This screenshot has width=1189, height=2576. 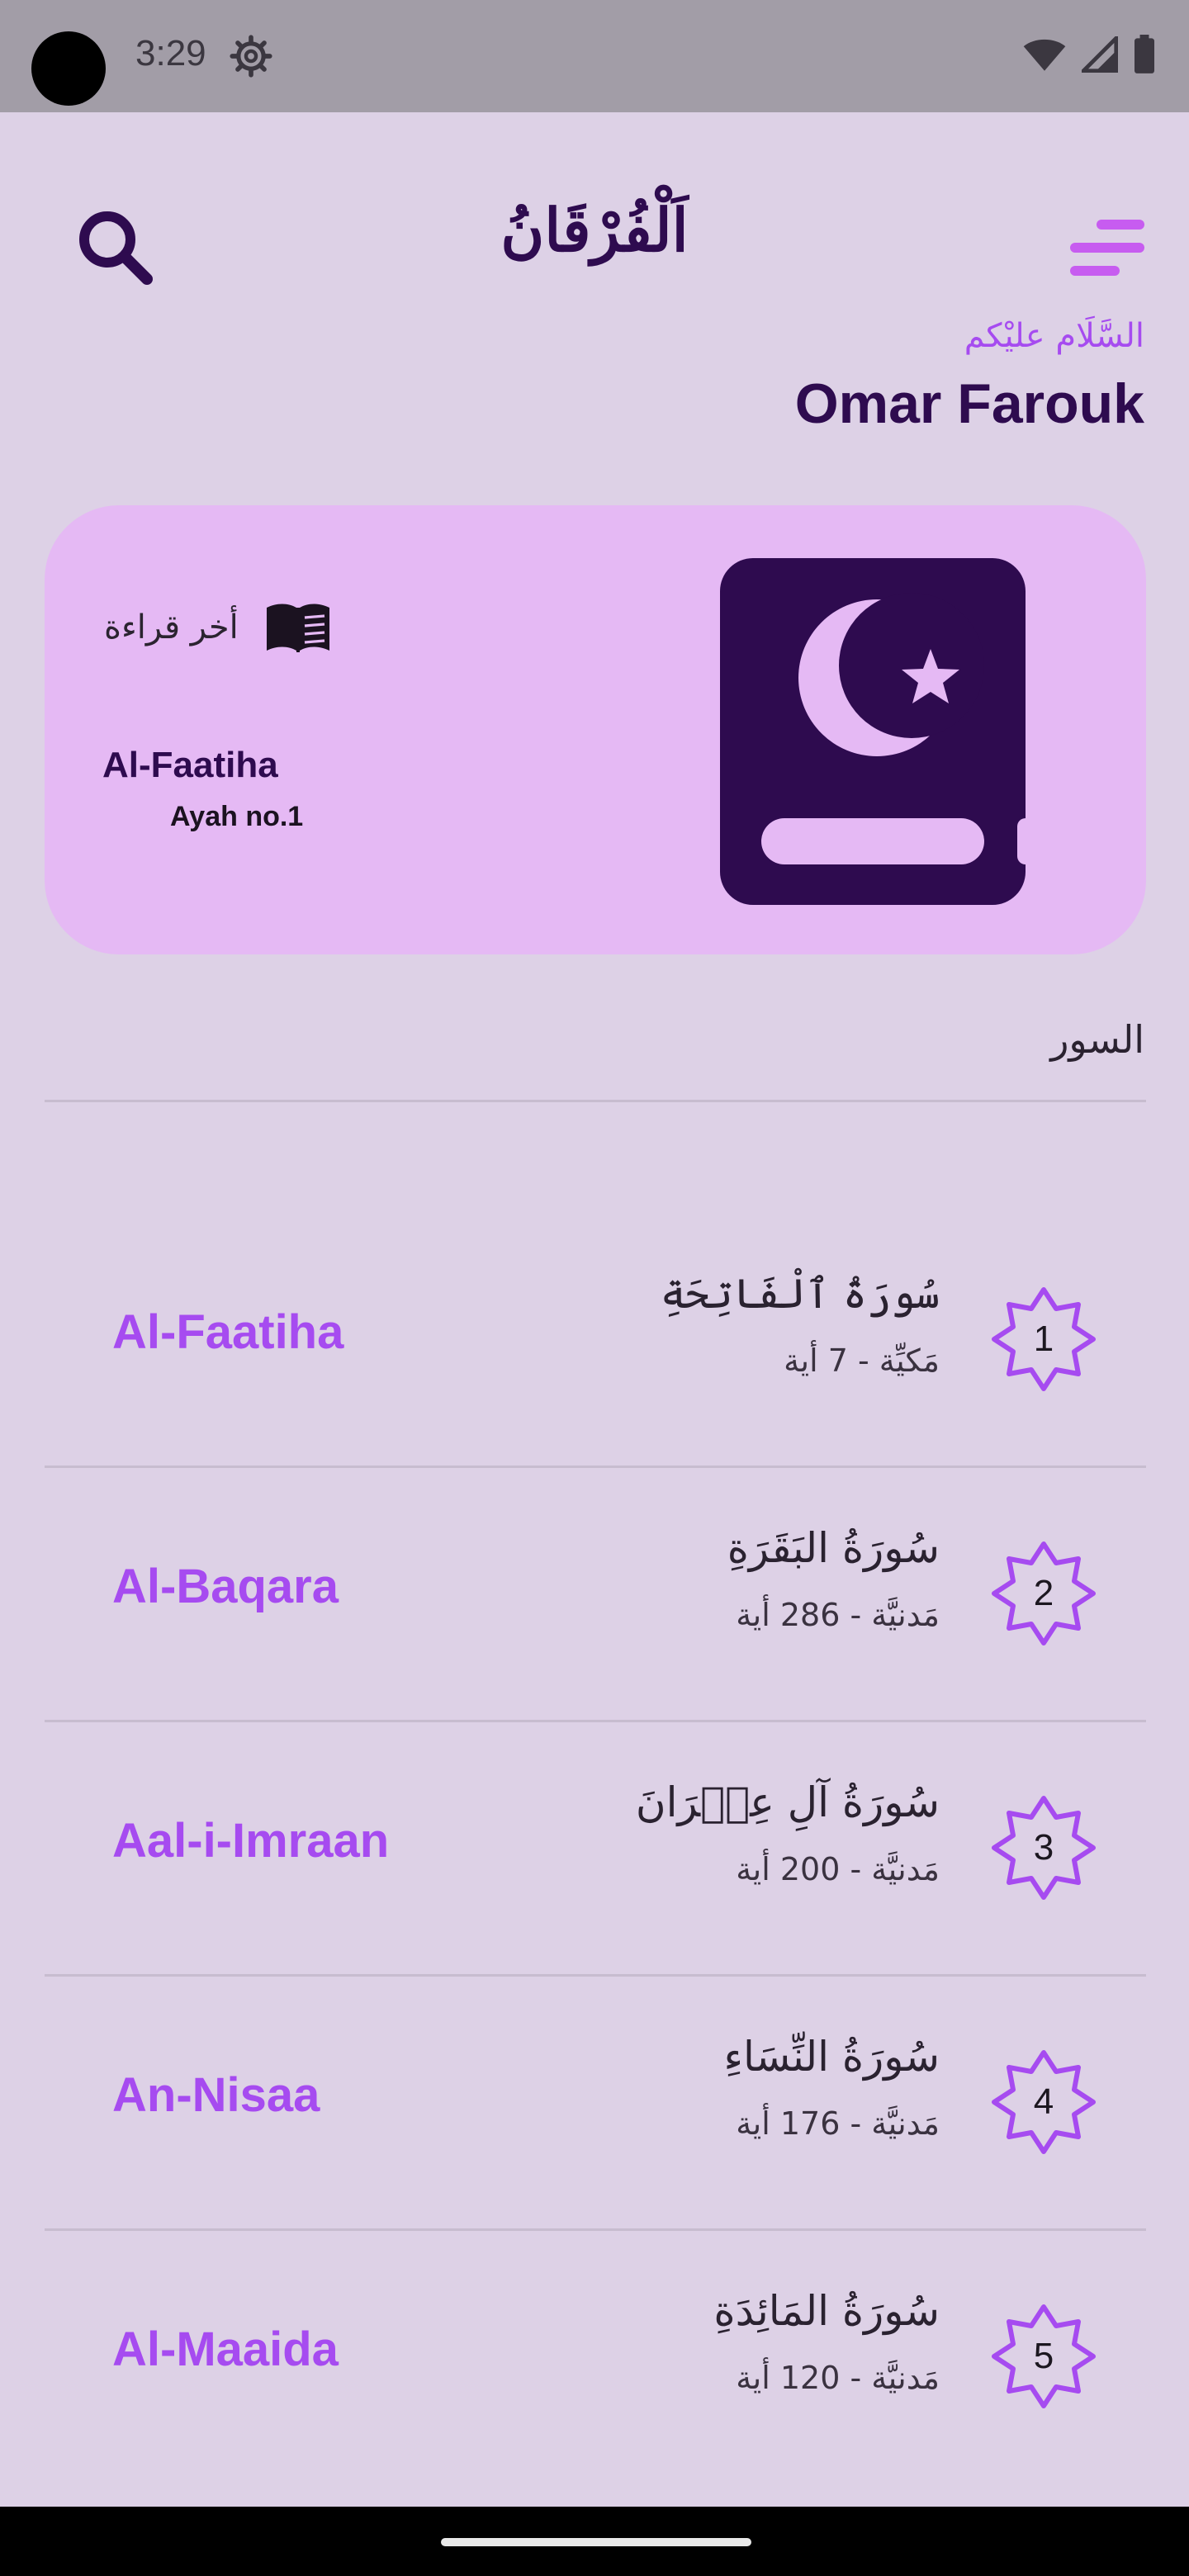 What do you see at coordinates (1044, 55) in the screenshot?
I see `wifi-icon` at bounding box center [1044, 55].